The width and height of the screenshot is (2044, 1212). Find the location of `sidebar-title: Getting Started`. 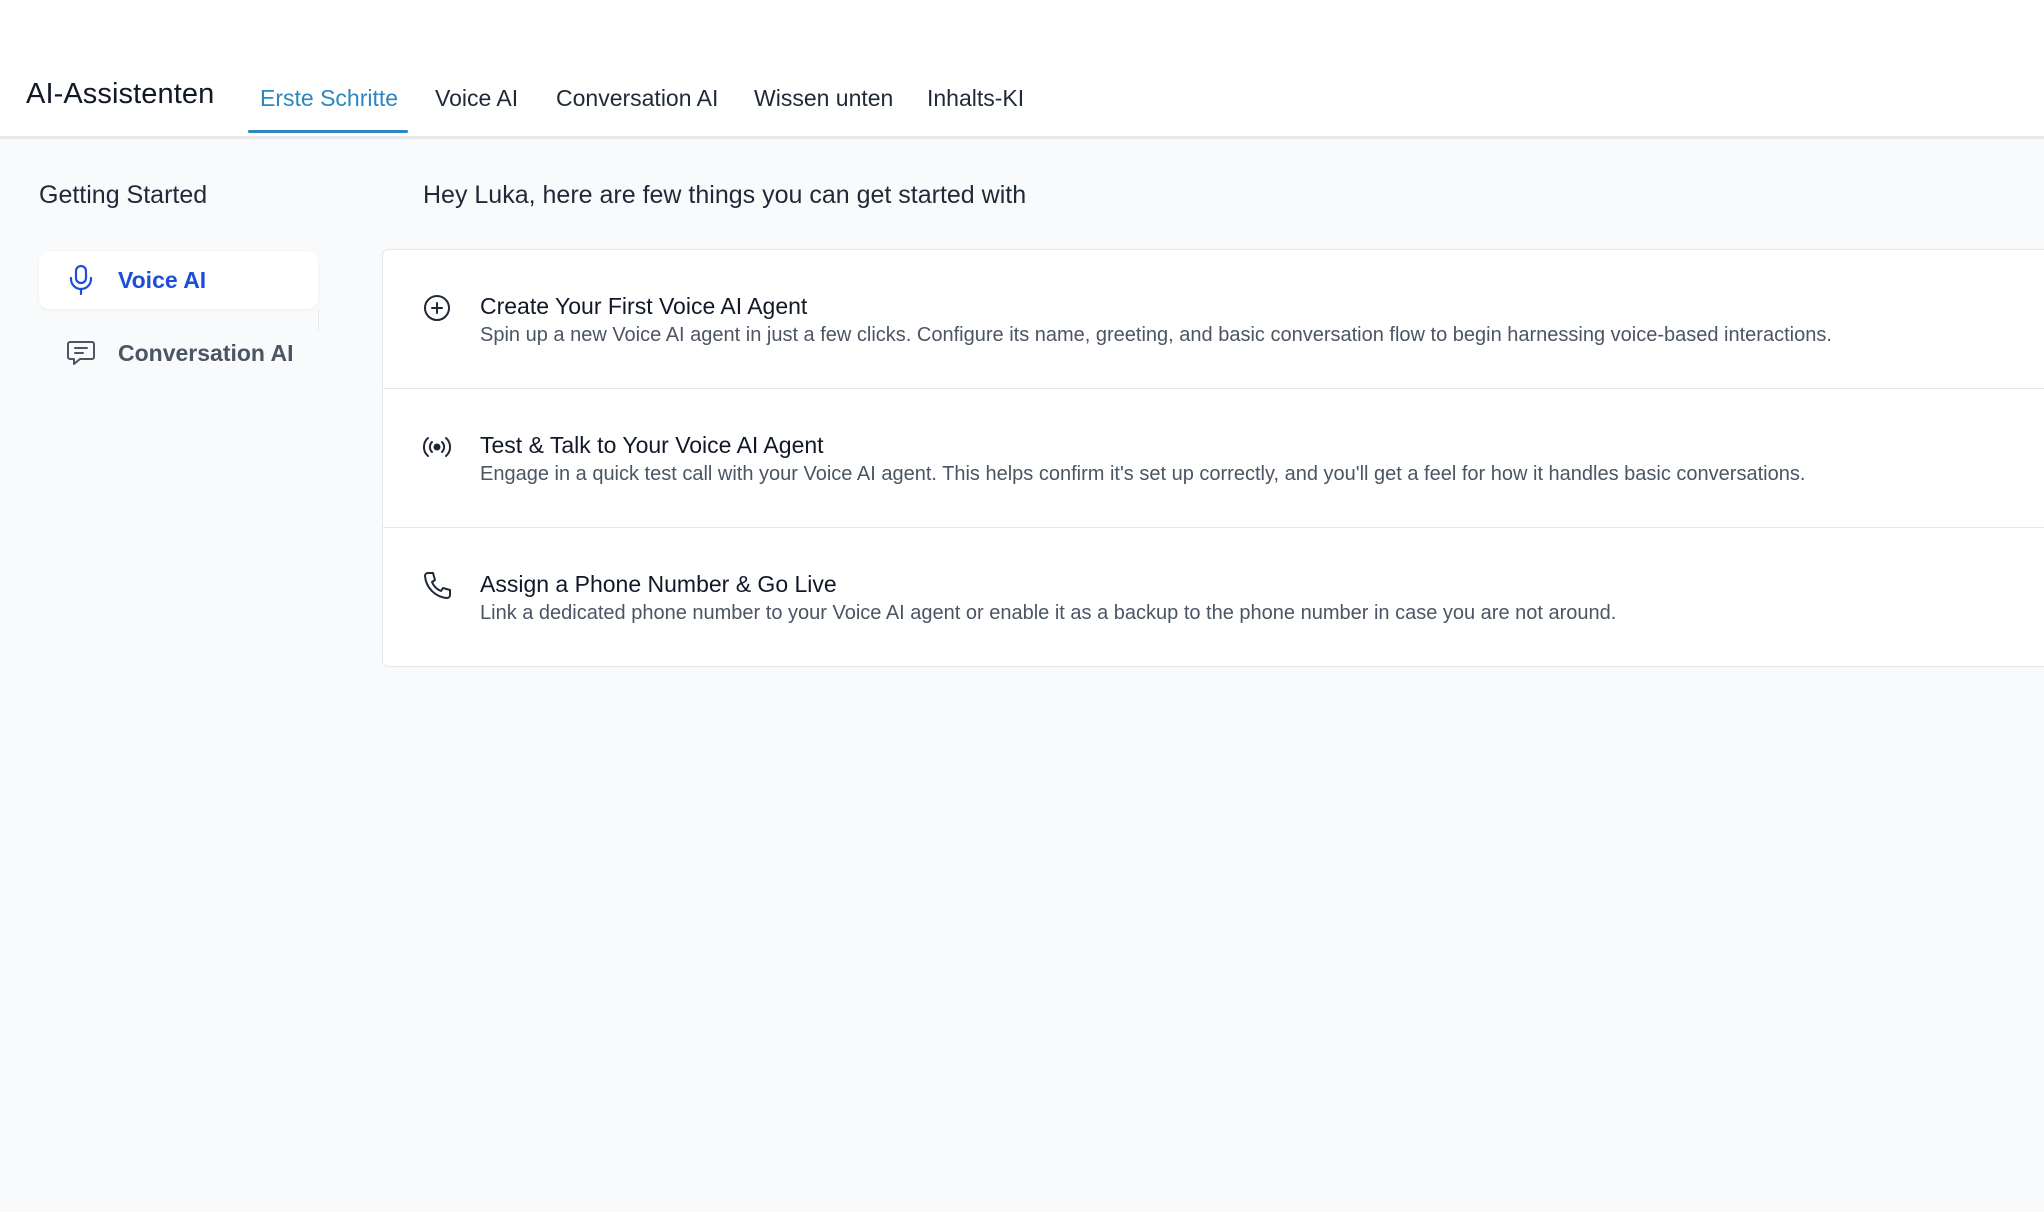

sidebar-title: Getting Started is located at coordinates (123, 195).